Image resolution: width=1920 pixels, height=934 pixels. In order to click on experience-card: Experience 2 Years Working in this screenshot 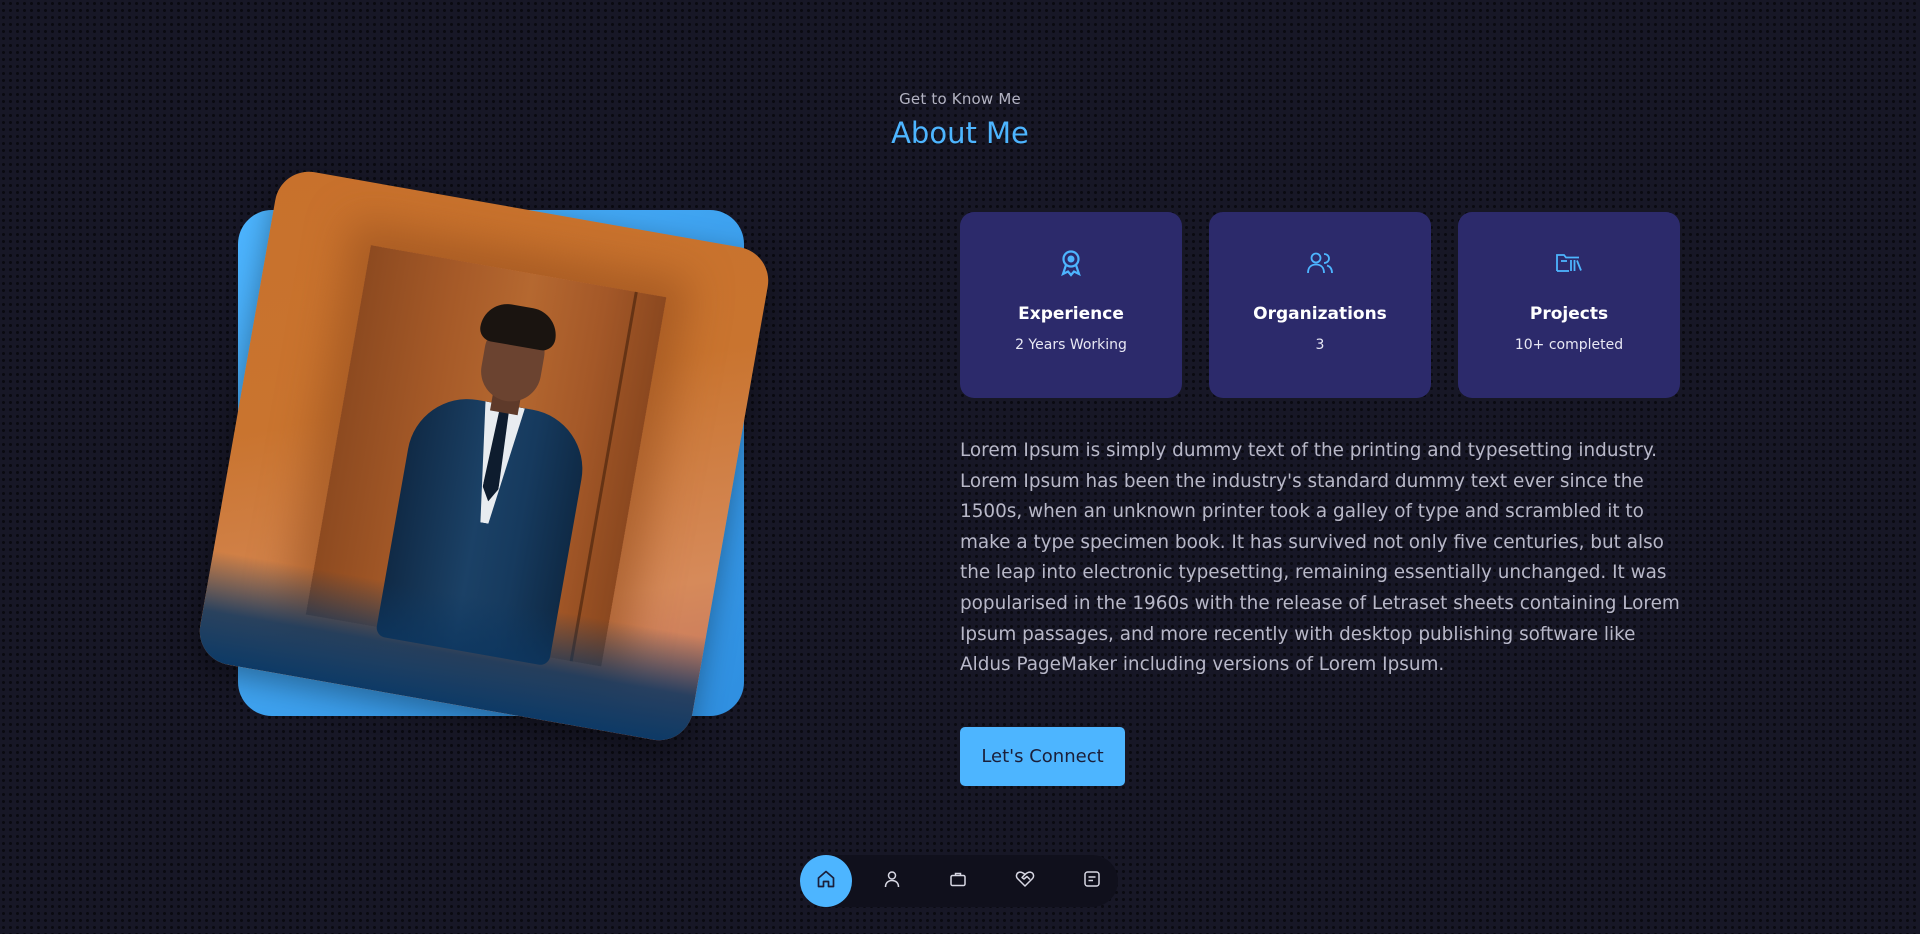, I will do `click(1071, 305)`.